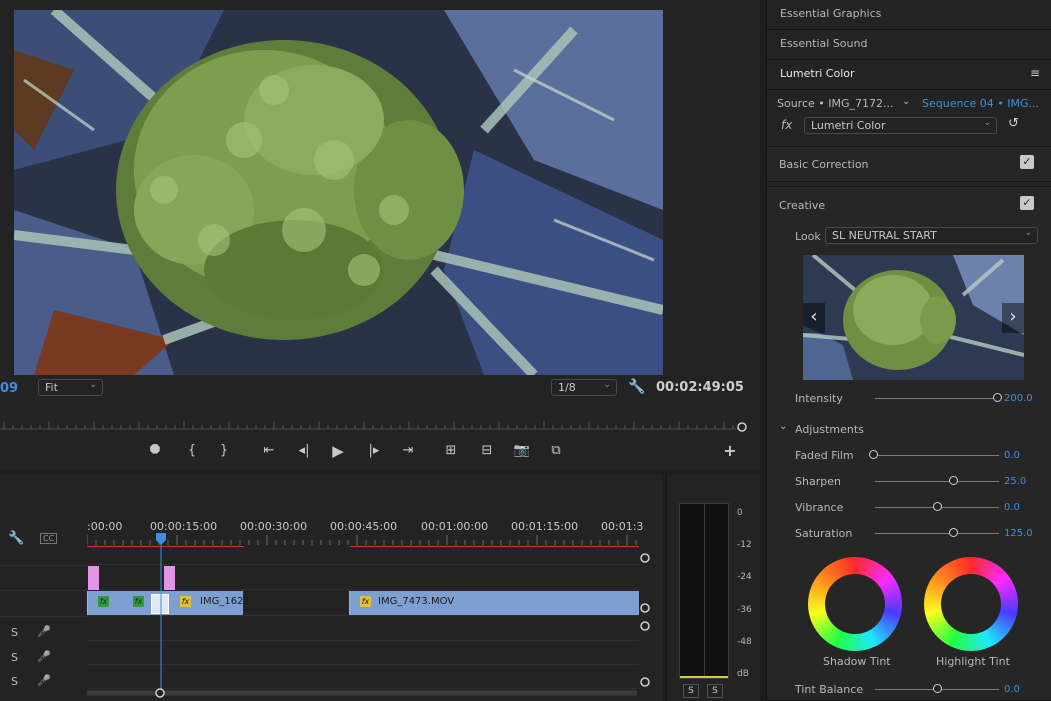  What do you see at coordinates (937, 455) in the screenshot?
I see `faded-film-slider-track` at bounding box center [937, 455].